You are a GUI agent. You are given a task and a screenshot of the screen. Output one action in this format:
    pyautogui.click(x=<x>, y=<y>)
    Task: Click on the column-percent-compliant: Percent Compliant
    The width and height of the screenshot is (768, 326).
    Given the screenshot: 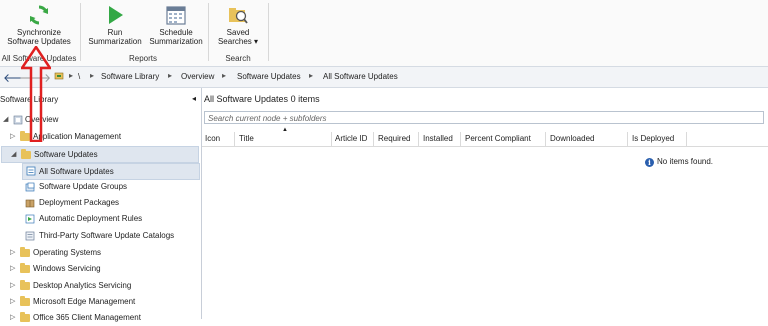 What is the action you would take?
    pyautogui.click(x=498, y=141)
    